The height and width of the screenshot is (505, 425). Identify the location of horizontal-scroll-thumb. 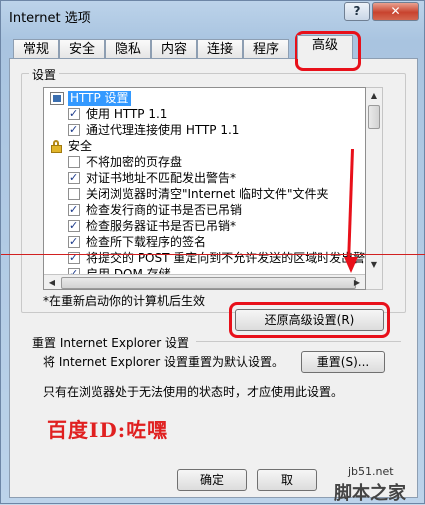
(208, 283).